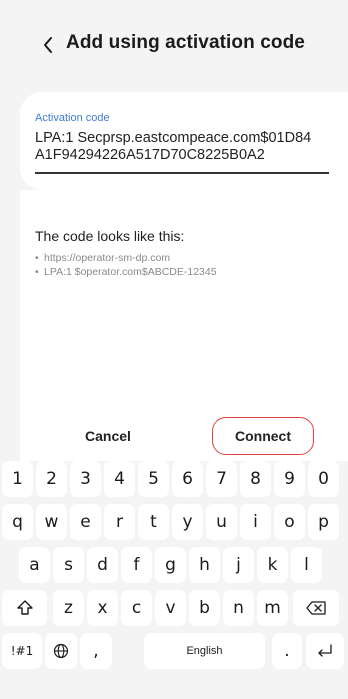 The width and height of the screenshot is (348, 699). What do you see at coordinates (96, 651) in the screenshot?
I see `comma-key: ,` at bounding box center [96, 651].